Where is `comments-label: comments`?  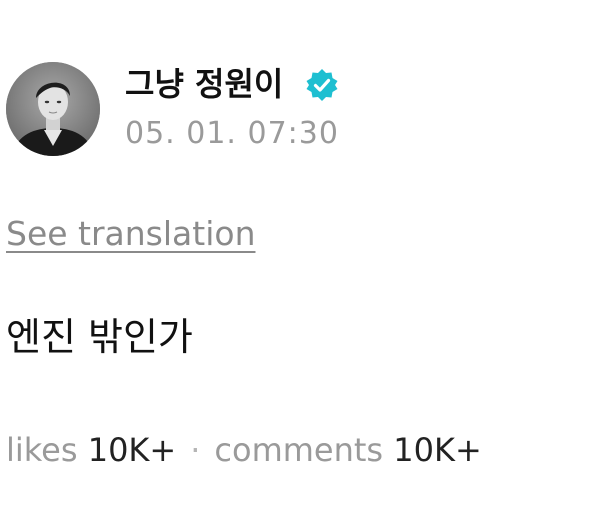
comments-label: comments is located at coordinates (299, 450).